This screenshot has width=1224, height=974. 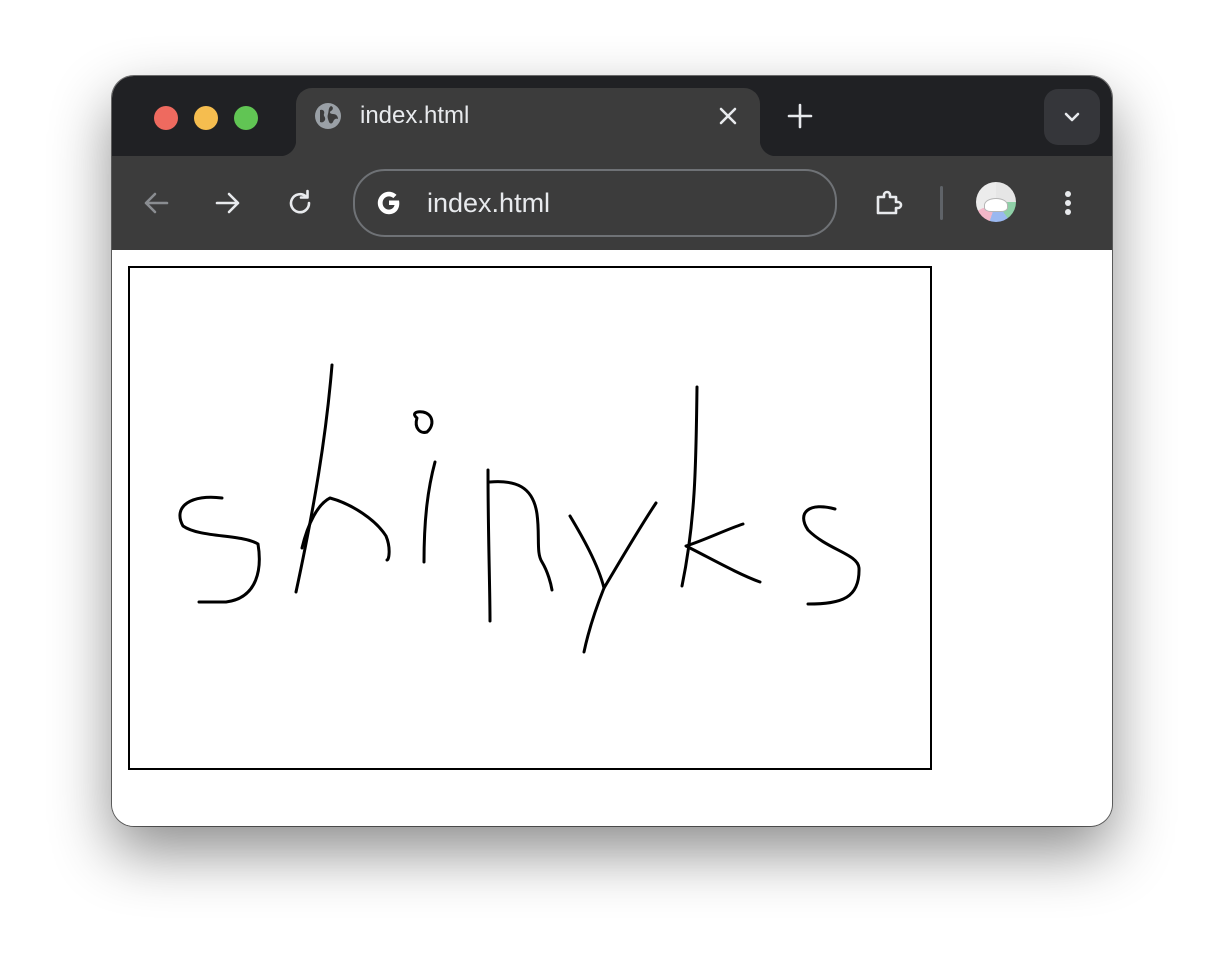 What do you see at coordinates (521, 536) in the screenshot?
I see `stroke-n-arch` at bounding box center [521, 536].